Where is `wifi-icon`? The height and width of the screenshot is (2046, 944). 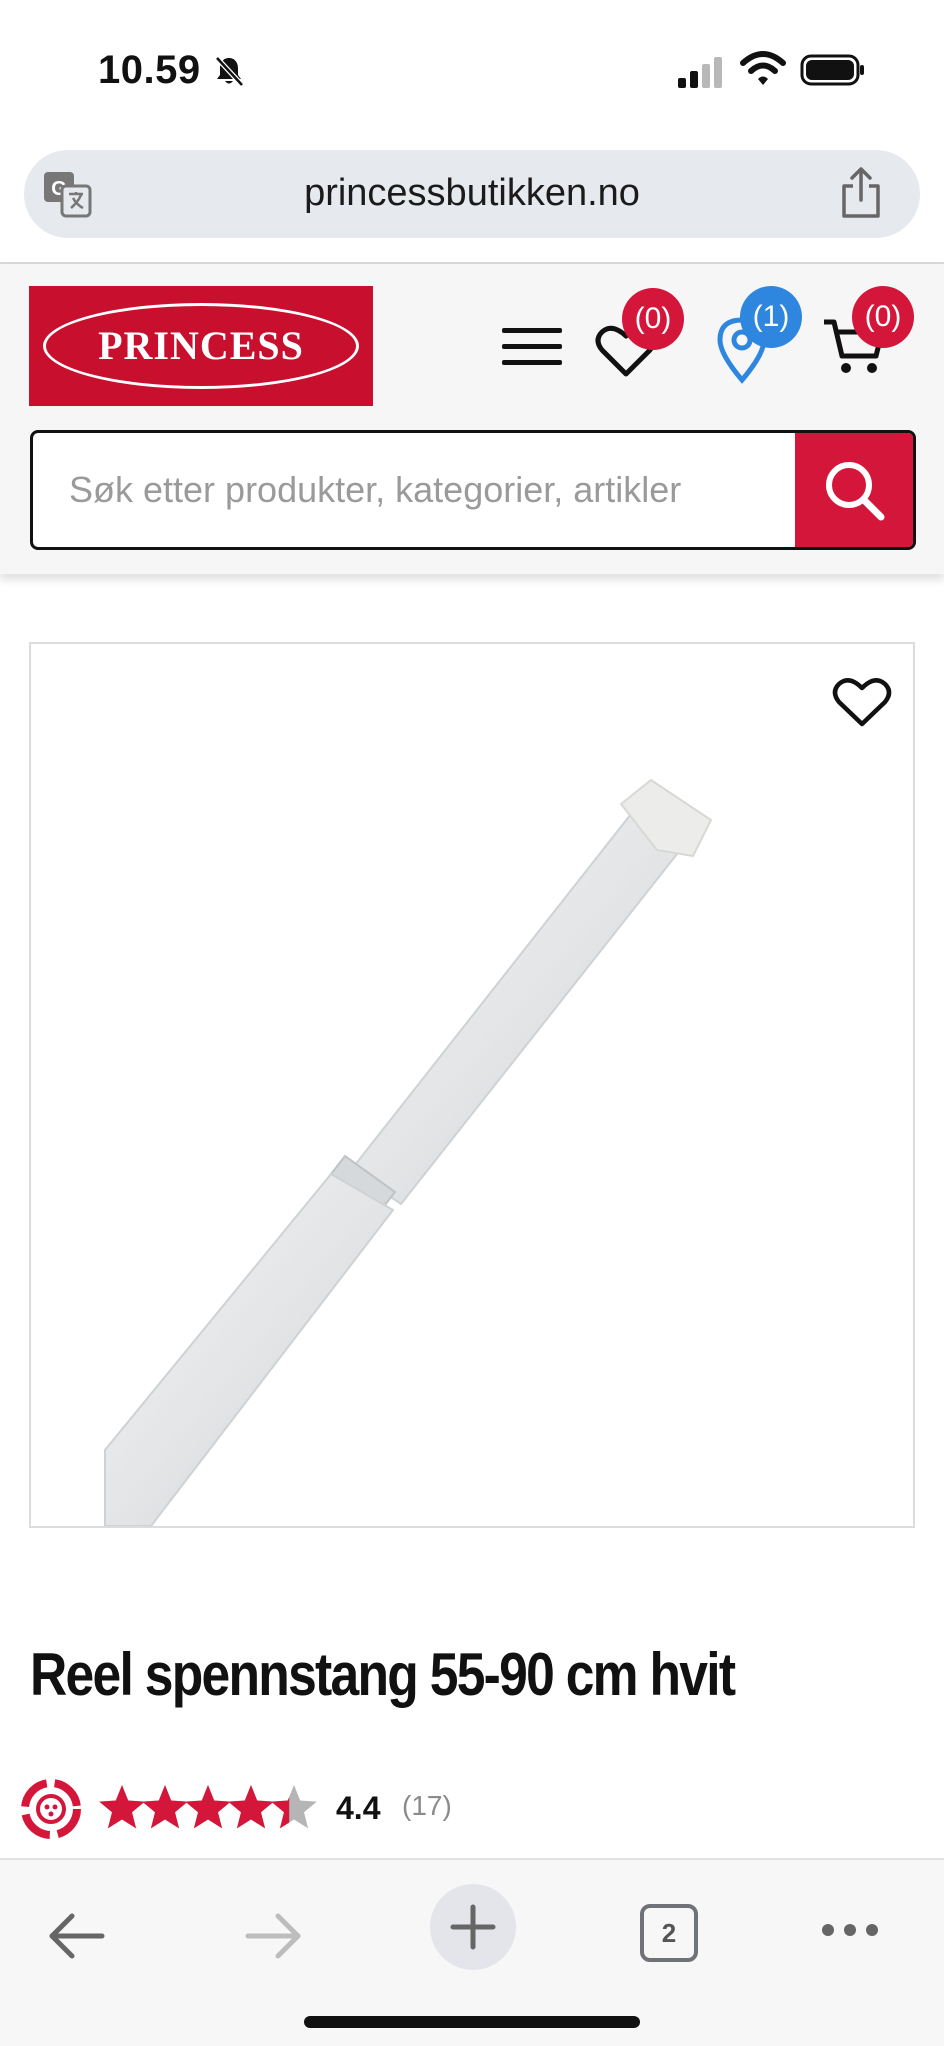 wifi-icon is located at coordinates (763, 68).